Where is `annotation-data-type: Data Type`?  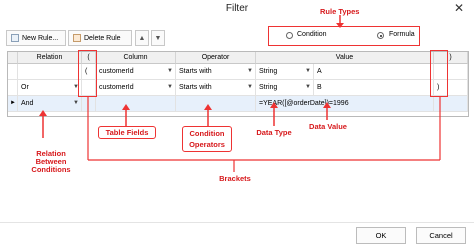
annotation-data-type: Data Type is located at coordinates (274, 132).